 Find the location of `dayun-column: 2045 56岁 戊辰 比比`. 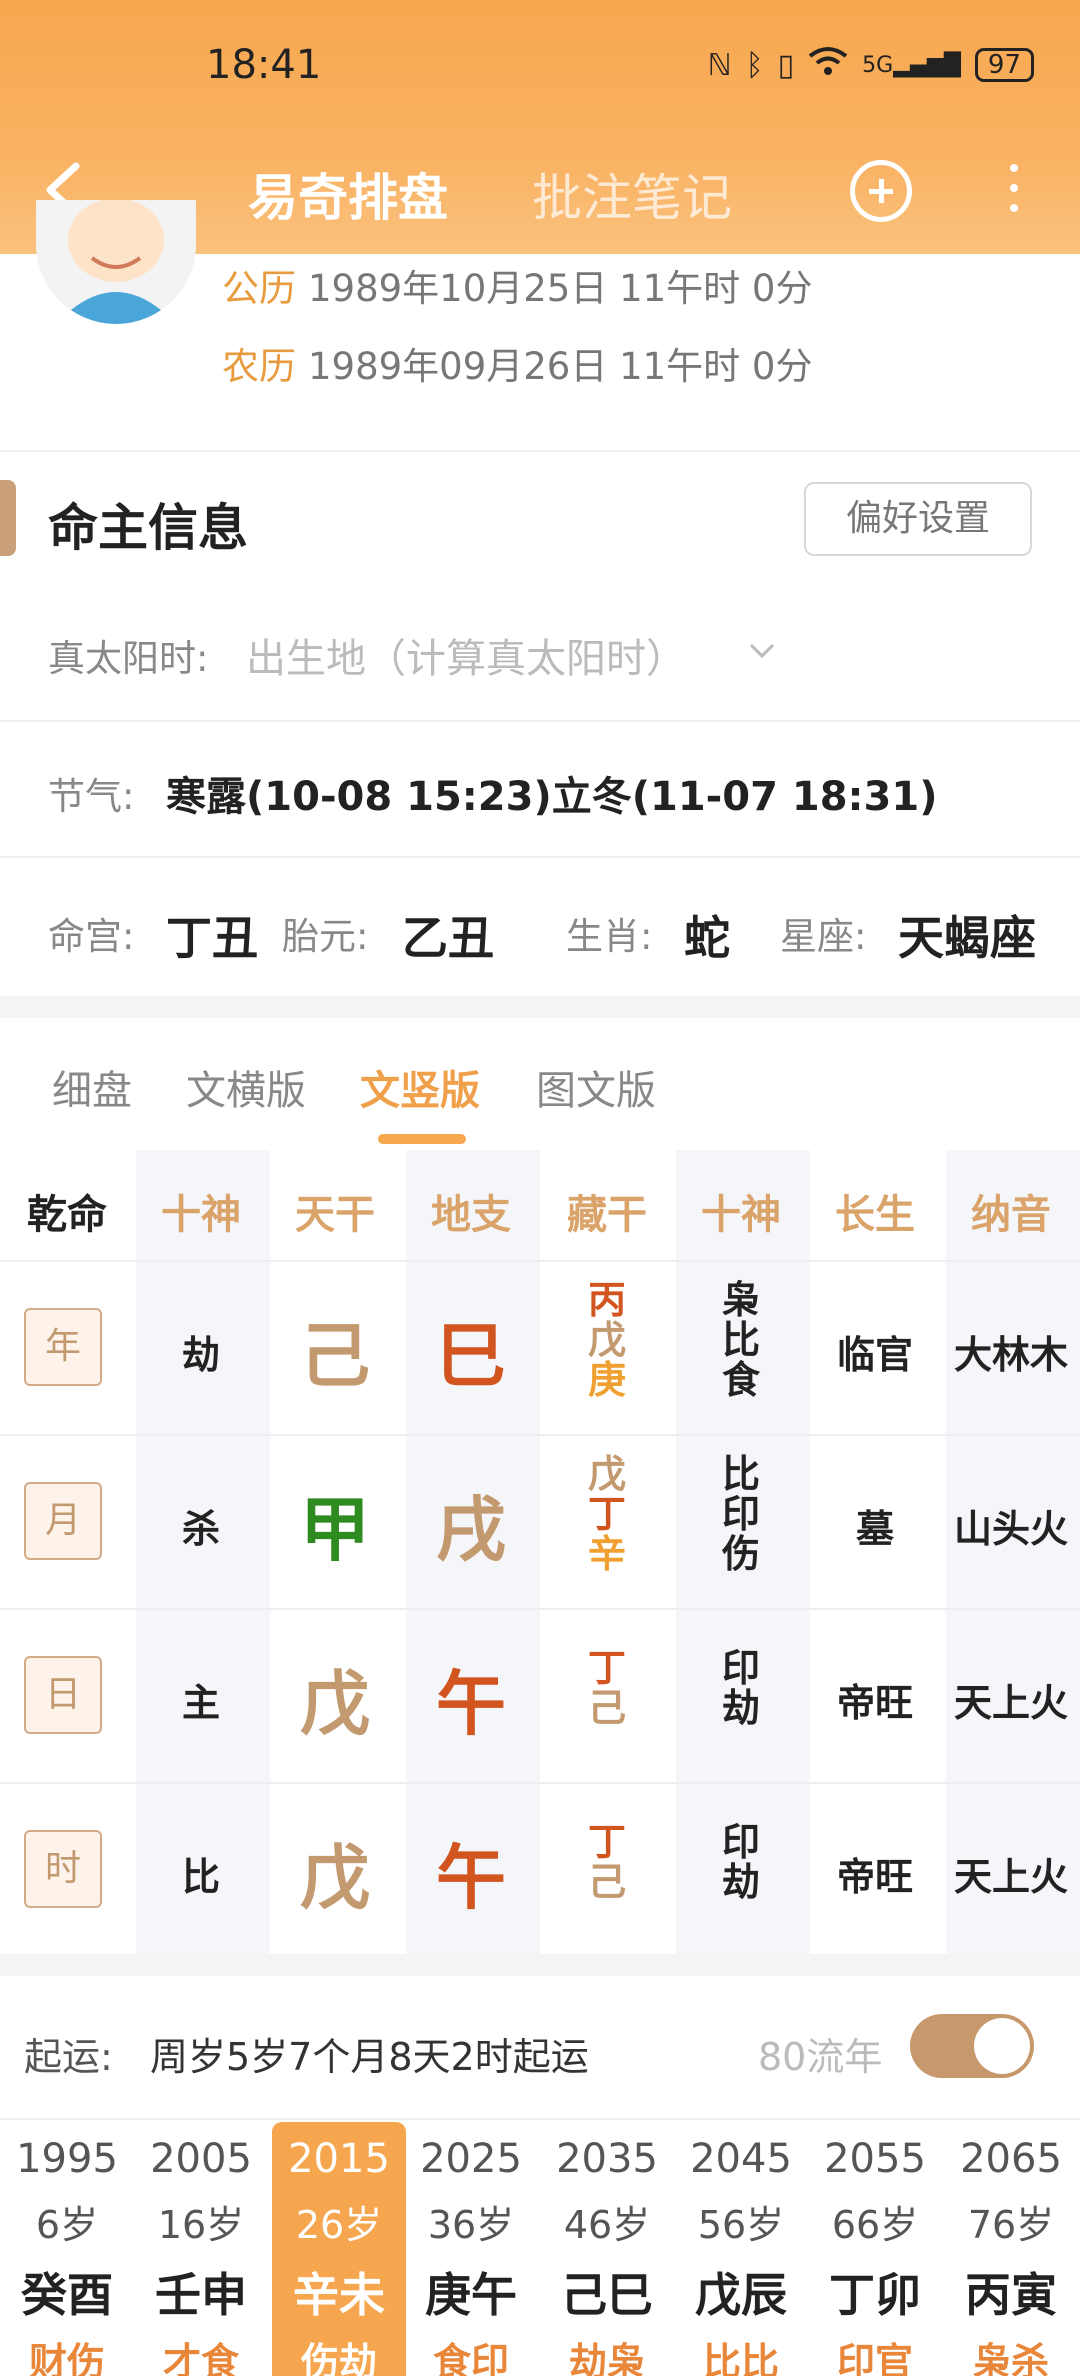

dayun-column: 2045 56岁 戊辰 比比 is located at coordinates (741, 2249).